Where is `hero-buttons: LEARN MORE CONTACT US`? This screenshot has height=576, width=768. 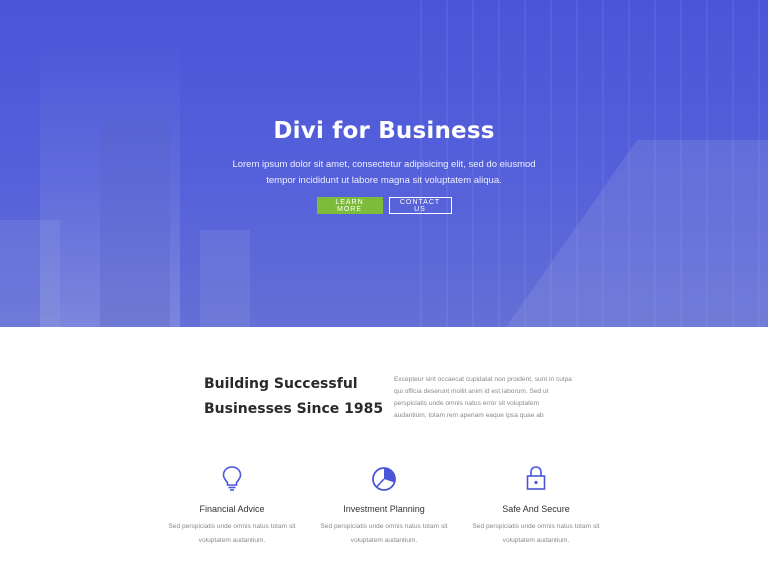
hero-buttons: LEARN MORE CONTACT US is located at coordinates (384, 205).